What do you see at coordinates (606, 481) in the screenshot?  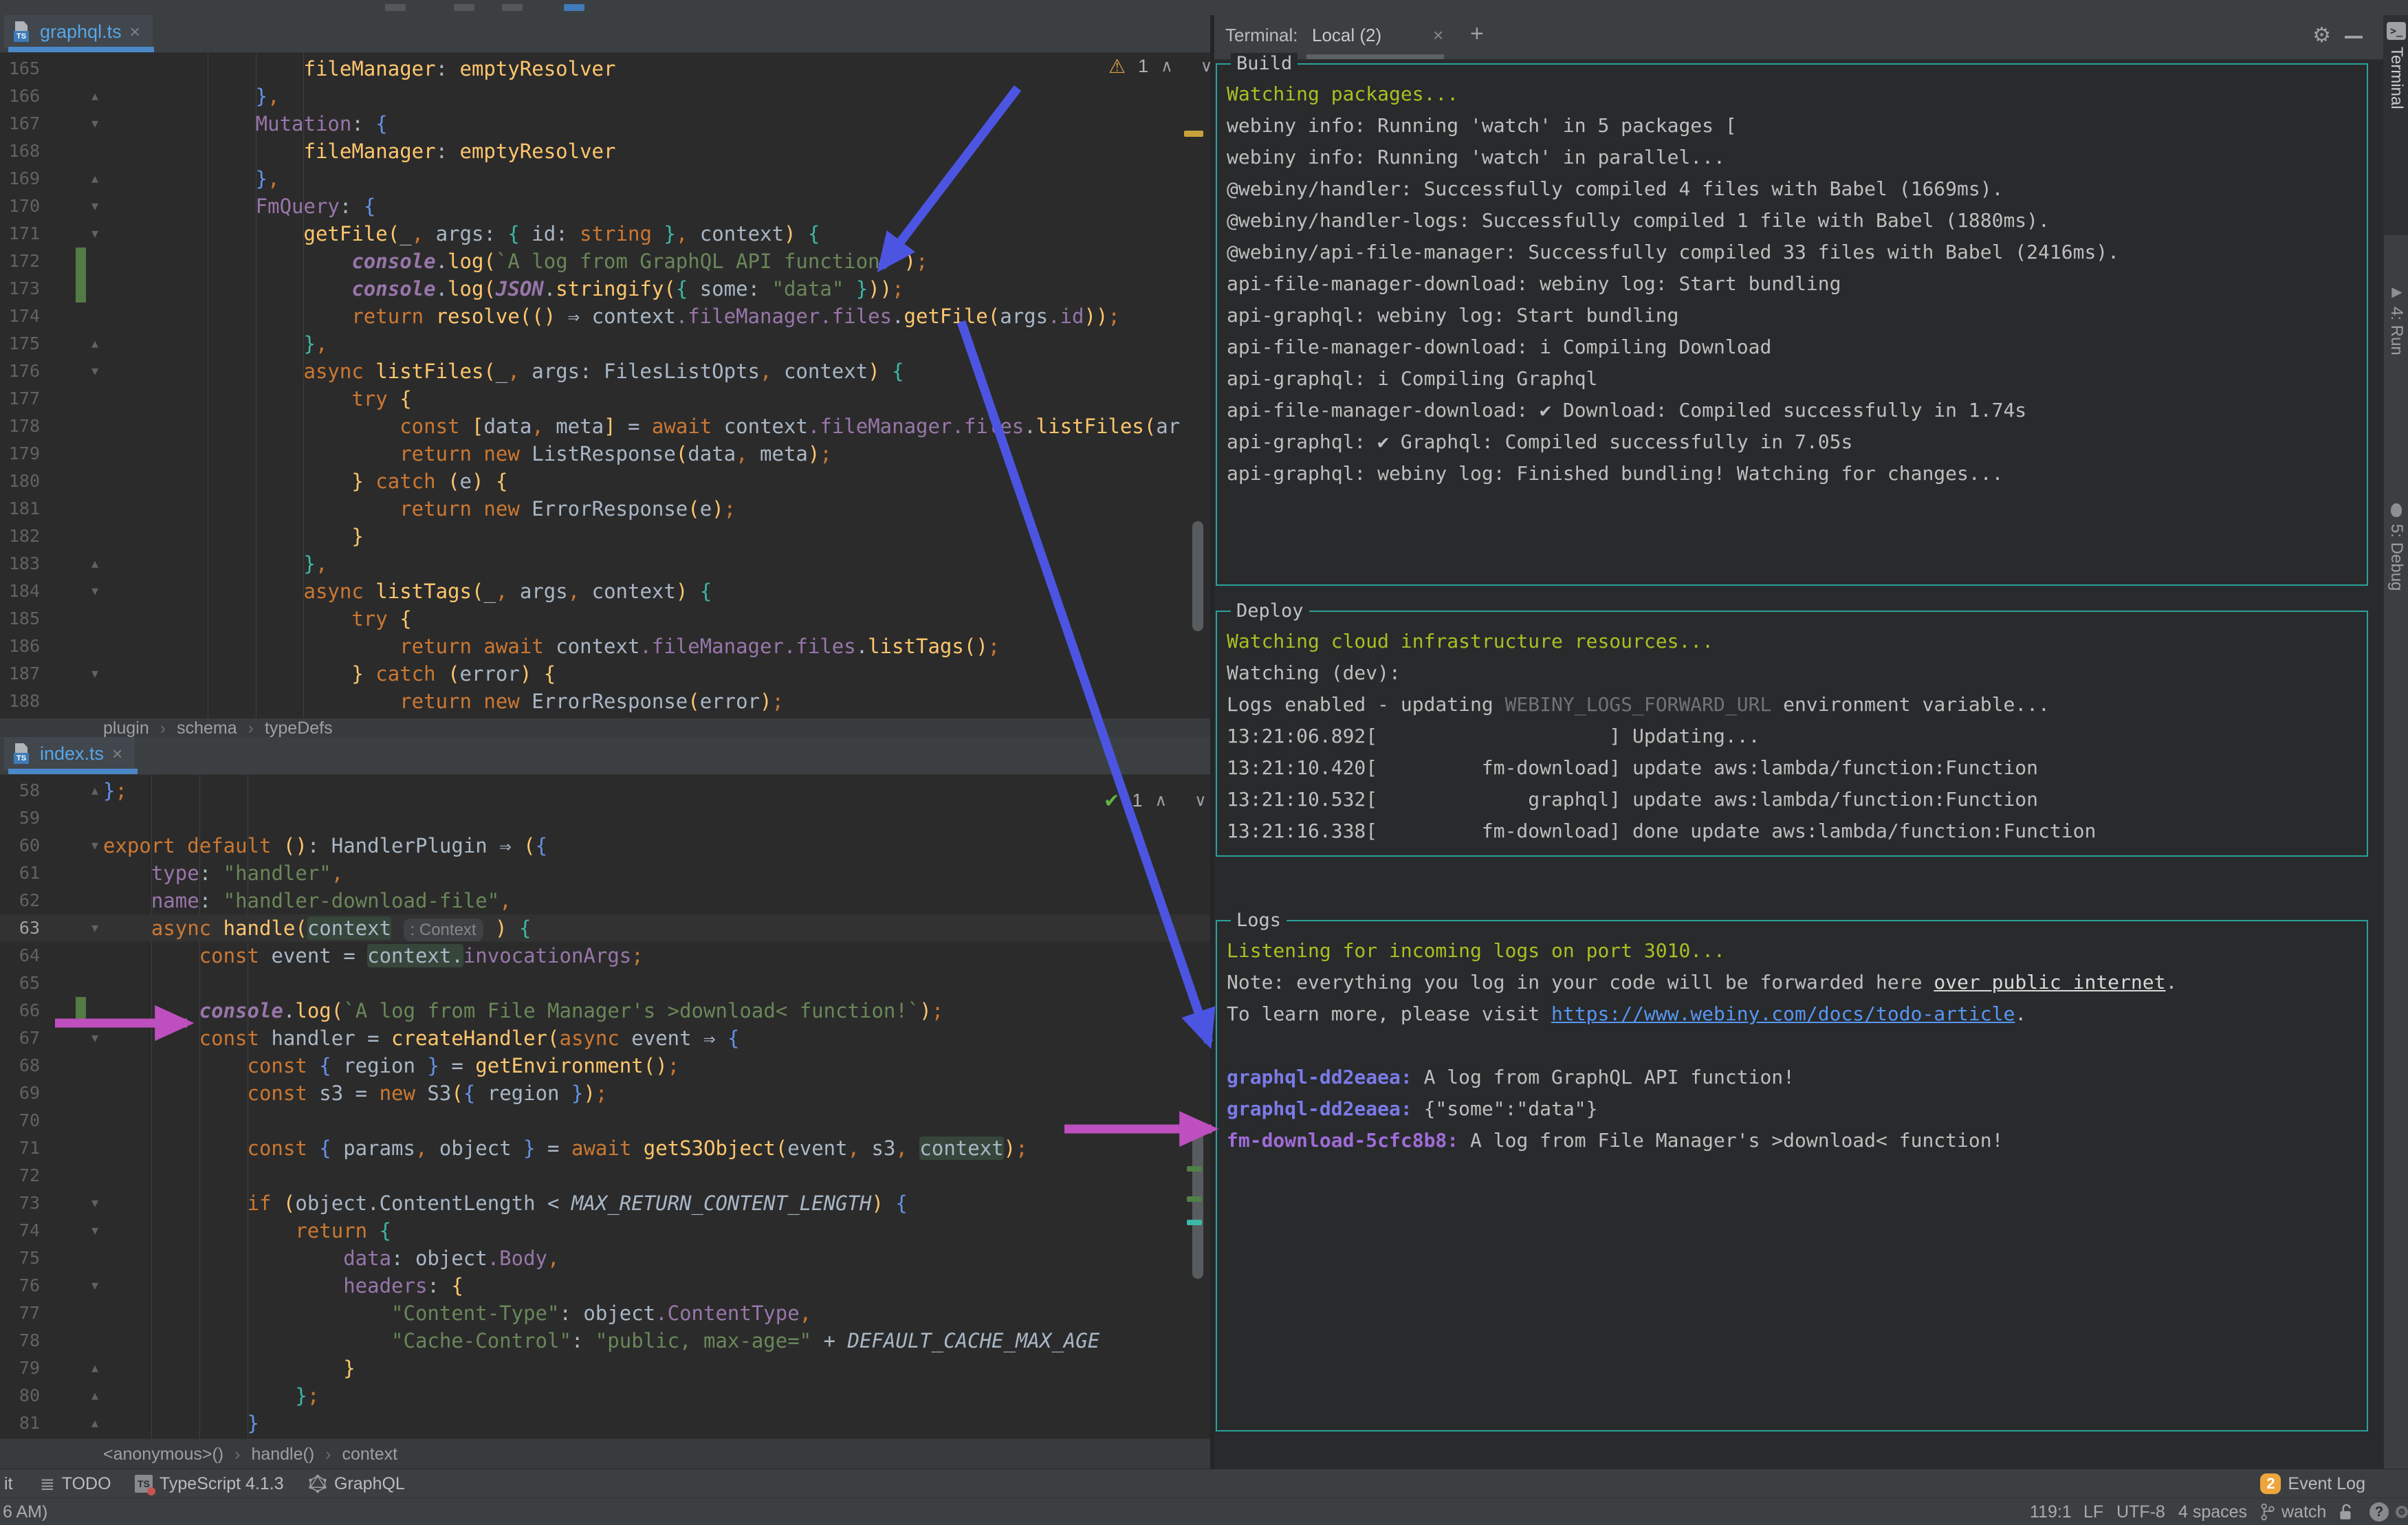 I see `code-line-180: 180 } catch (e) {` at bounding box center [606, 481].